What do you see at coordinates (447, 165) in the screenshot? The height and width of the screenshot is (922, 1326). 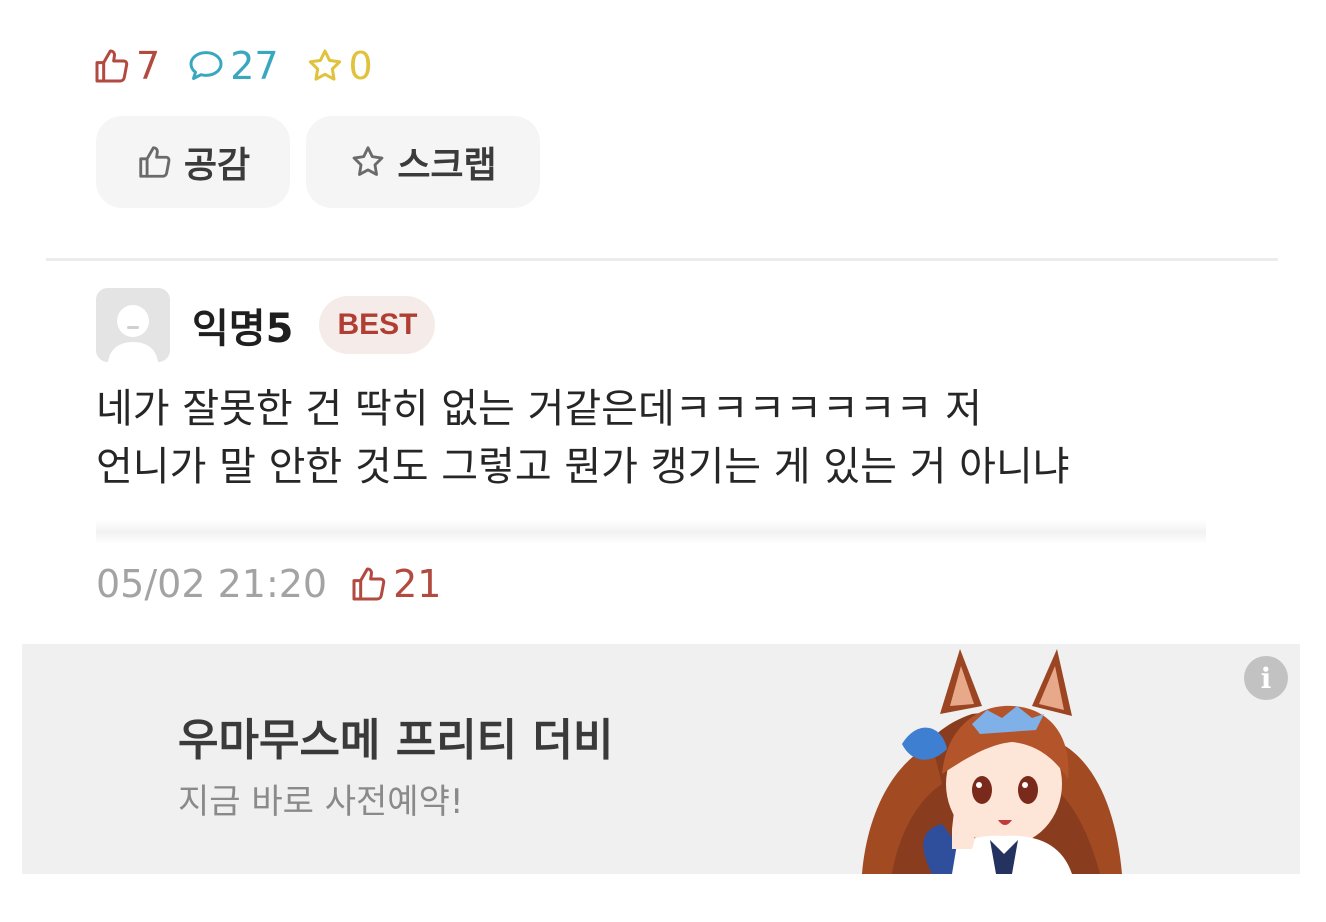 I see `scrap-button-label: 스크랩` at bounding box center [447, 165].